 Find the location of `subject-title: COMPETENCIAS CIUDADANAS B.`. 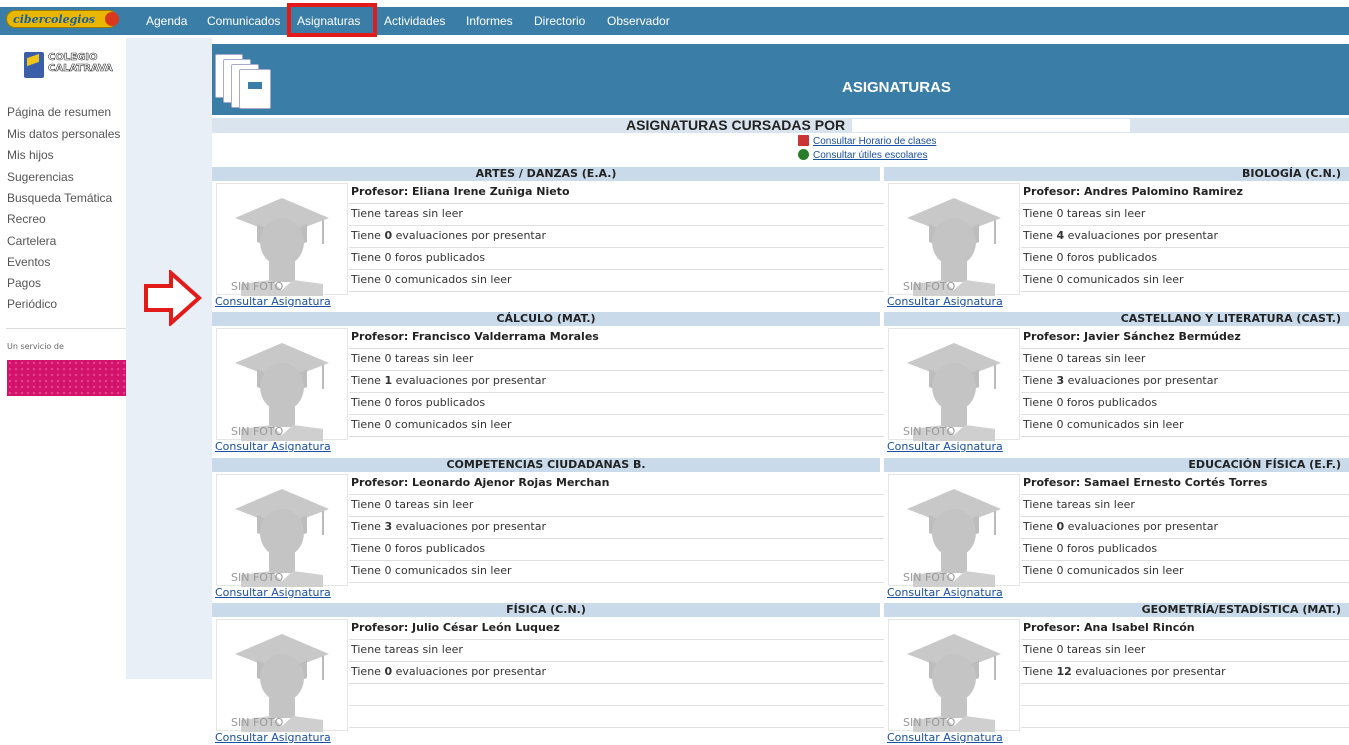

subject-title: COMPETENCIAS CIUDADANAS B. is located at coordinates (546, 465).